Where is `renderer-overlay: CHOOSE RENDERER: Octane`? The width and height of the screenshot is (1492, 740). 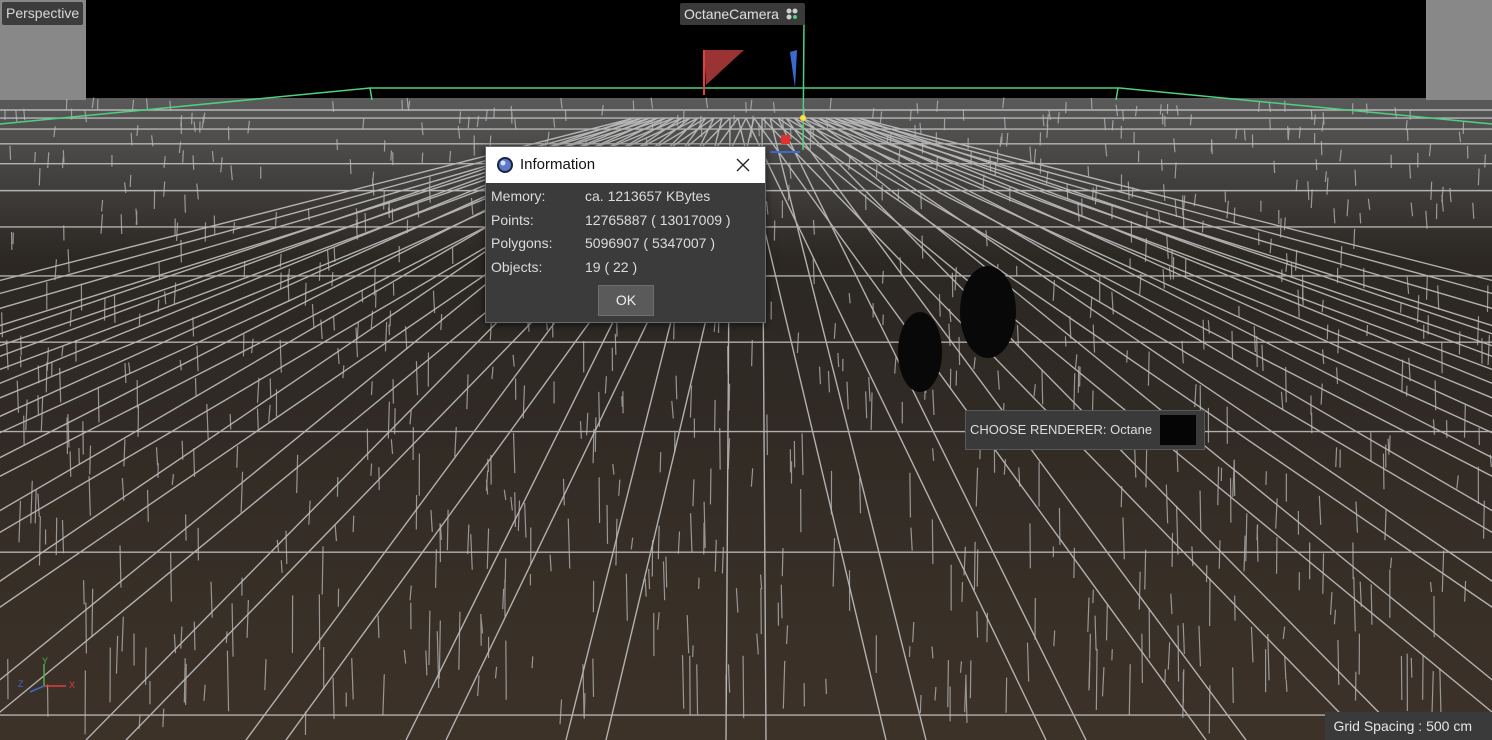 renderer-overlay: CHOOSE RENDERER: Octane is located at coordinates (1085, 430).